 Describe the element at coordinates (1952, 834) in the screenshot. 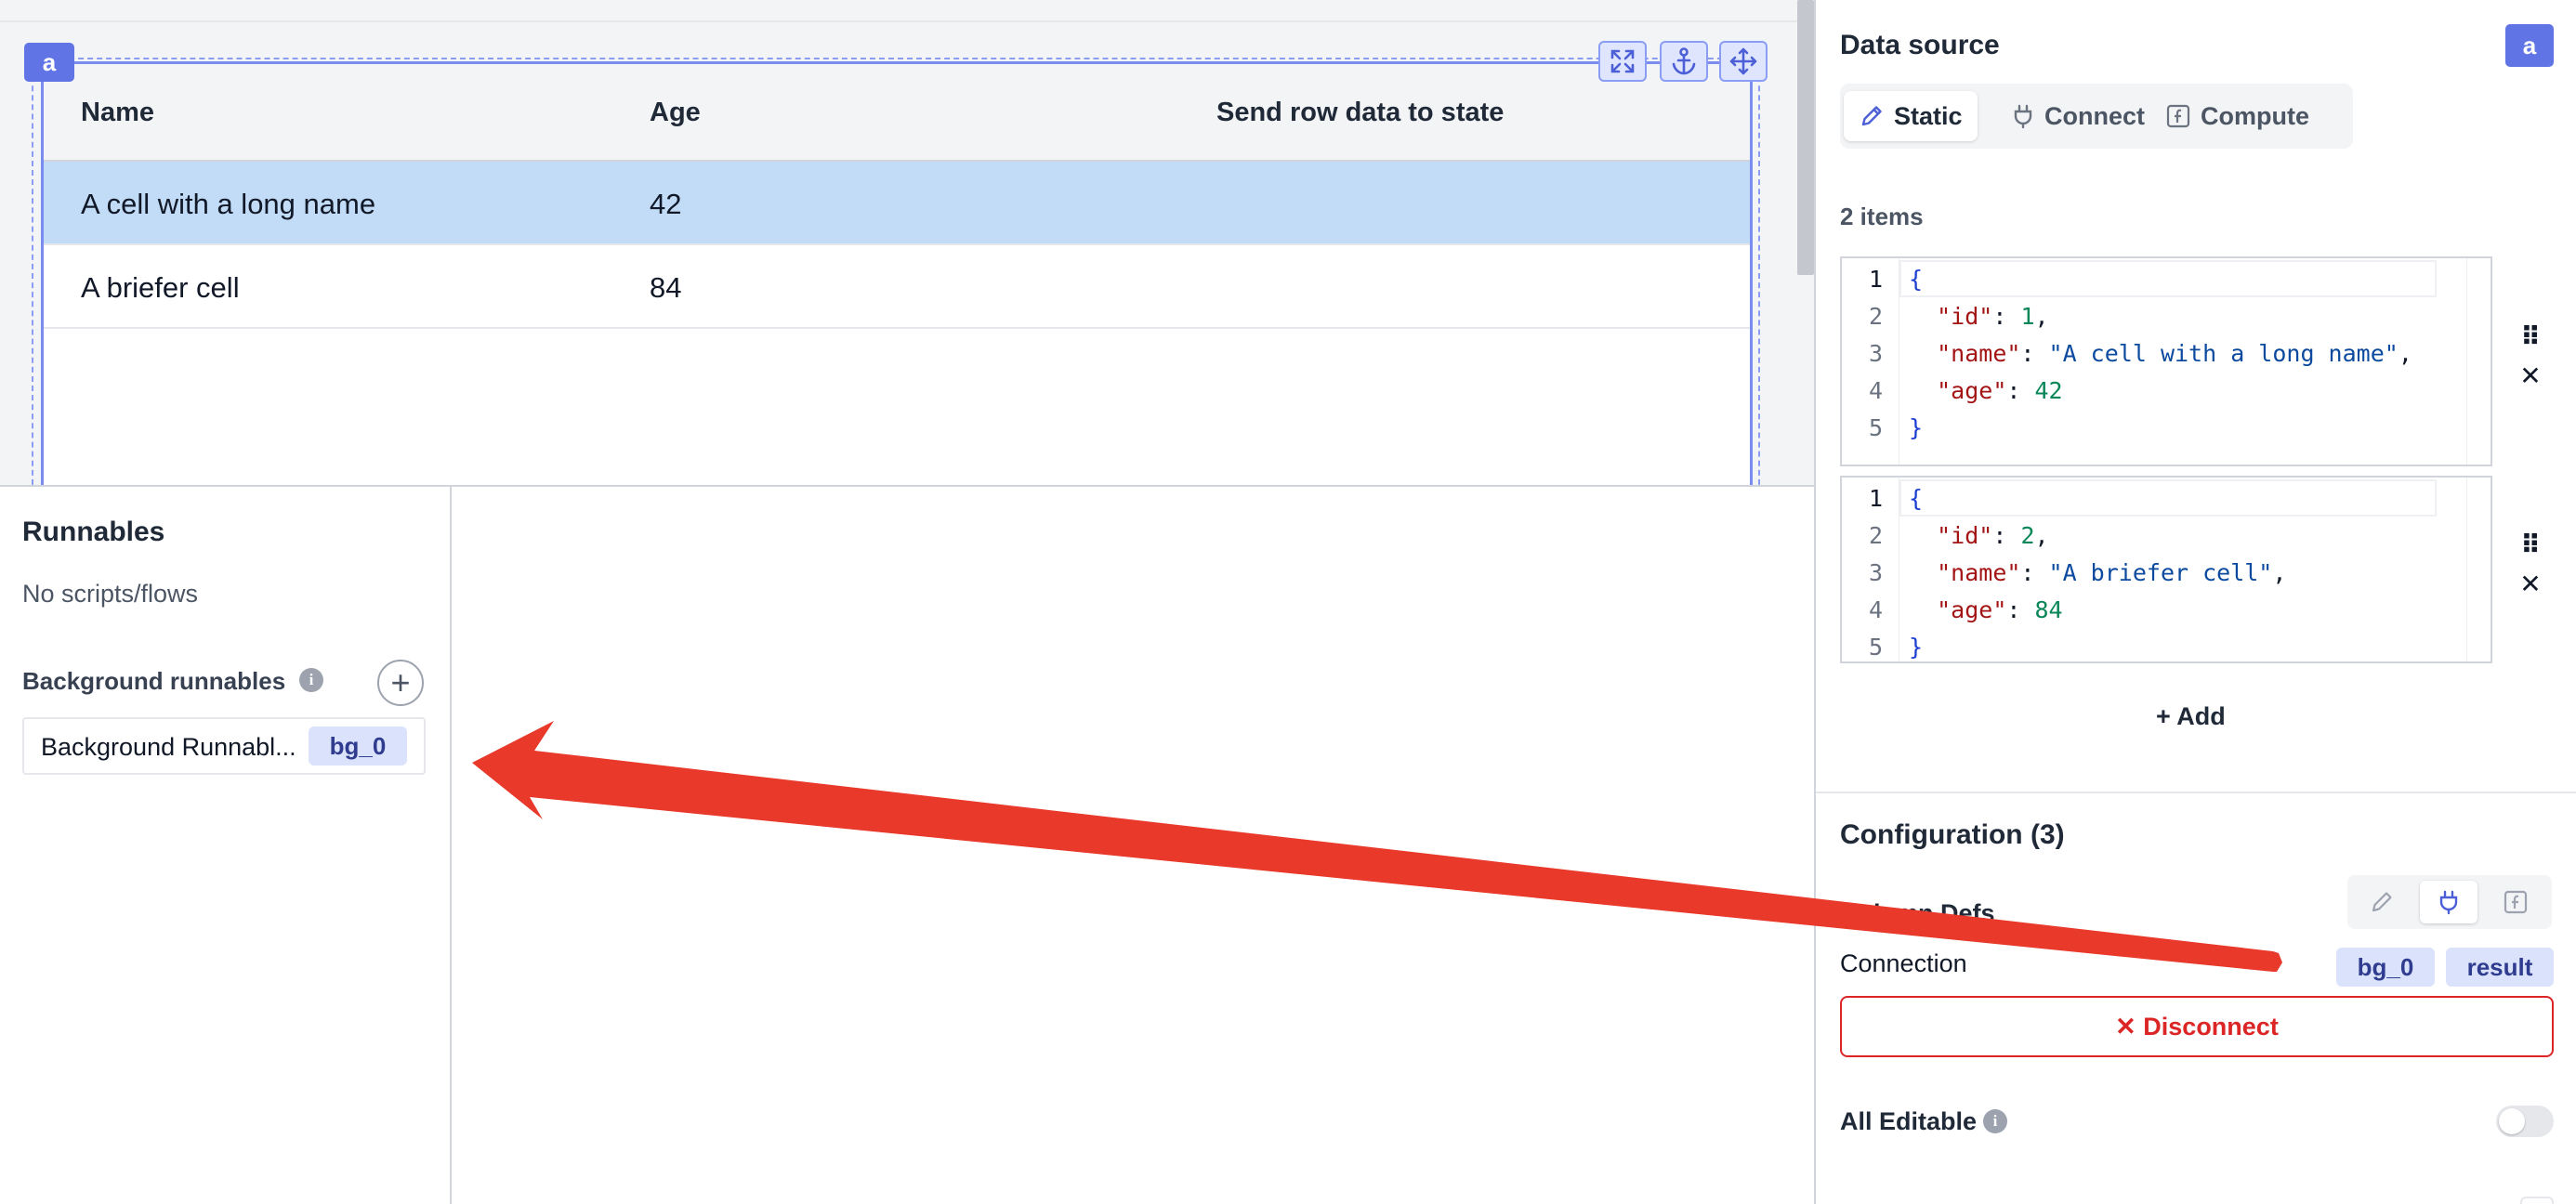

I see `configuration-title: Configuration (3)` at that location.